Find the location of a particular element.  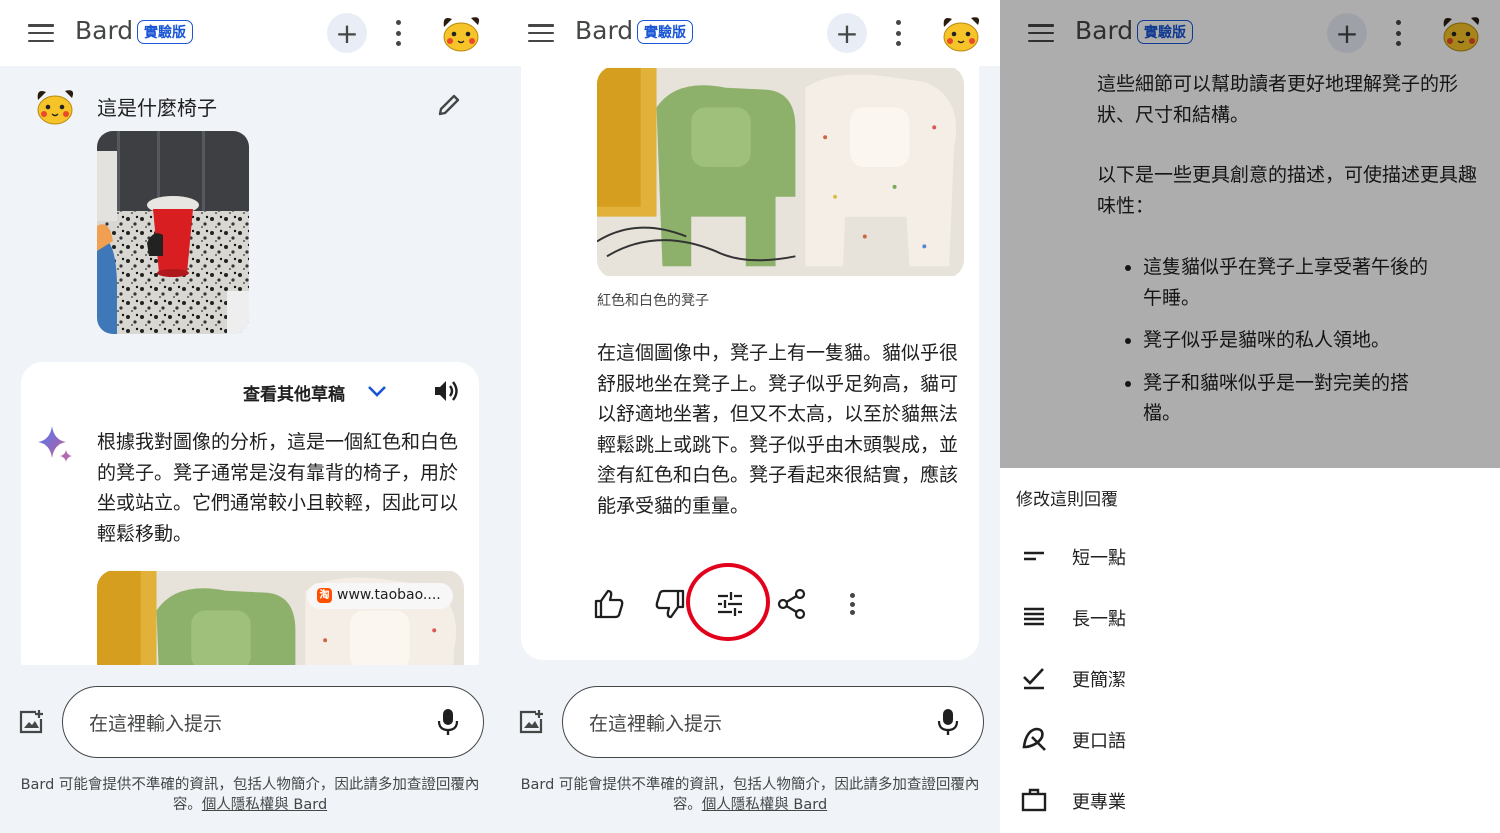

option-longer: 長一點 is located at coordinates (1245, 617).